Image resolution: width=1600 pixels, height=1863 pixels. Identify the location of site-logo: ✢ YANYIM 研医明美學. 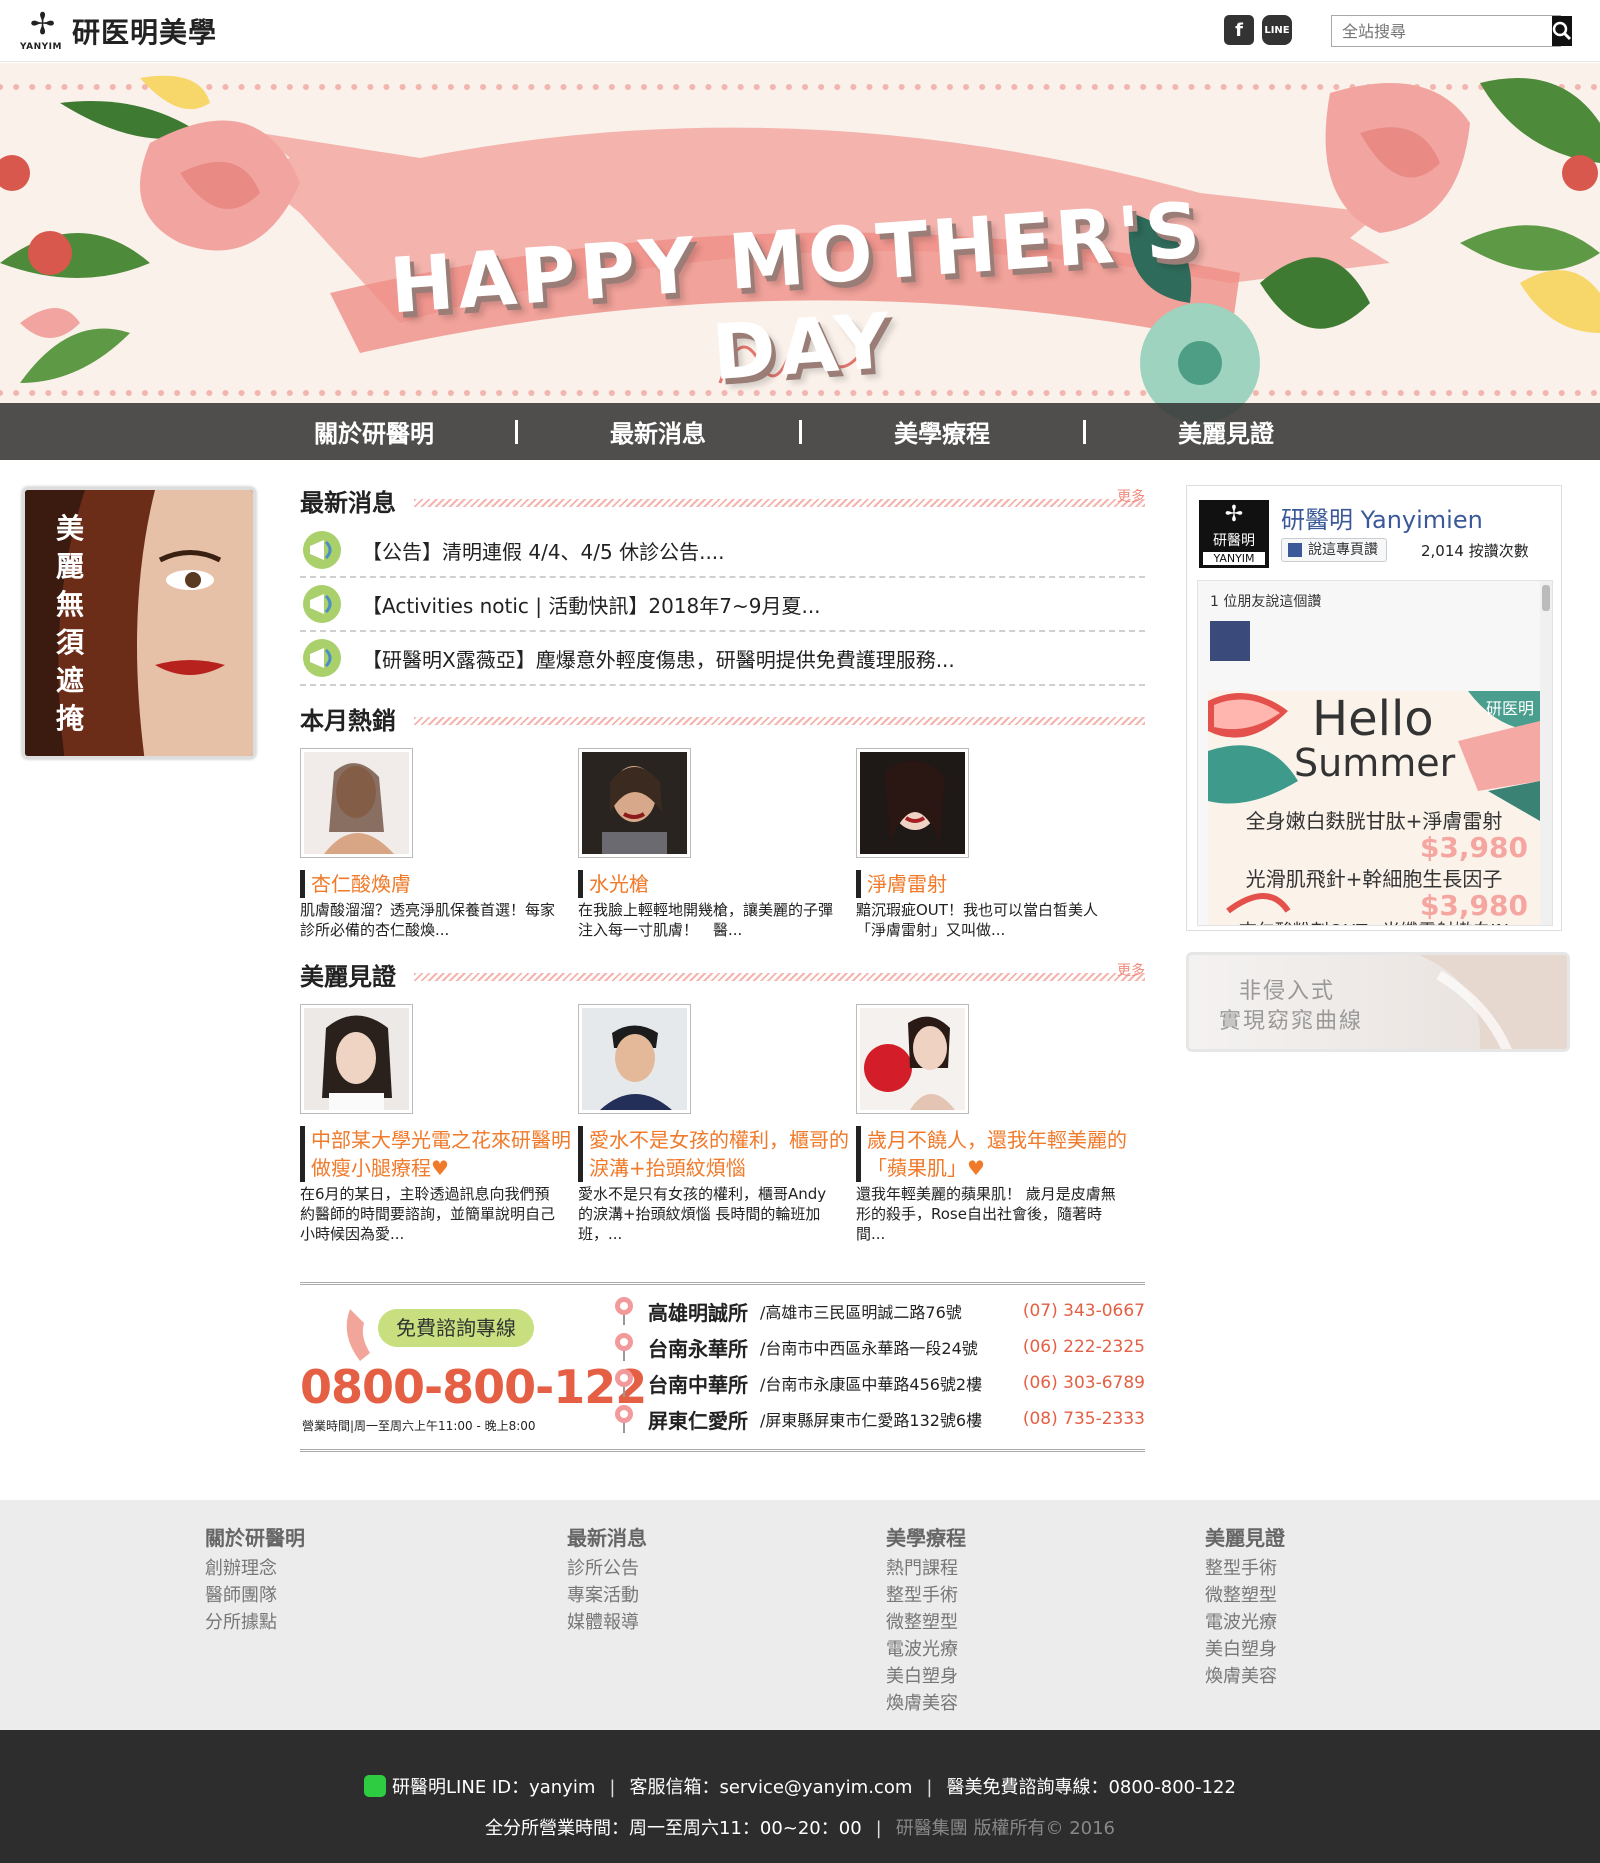
(118, 31).